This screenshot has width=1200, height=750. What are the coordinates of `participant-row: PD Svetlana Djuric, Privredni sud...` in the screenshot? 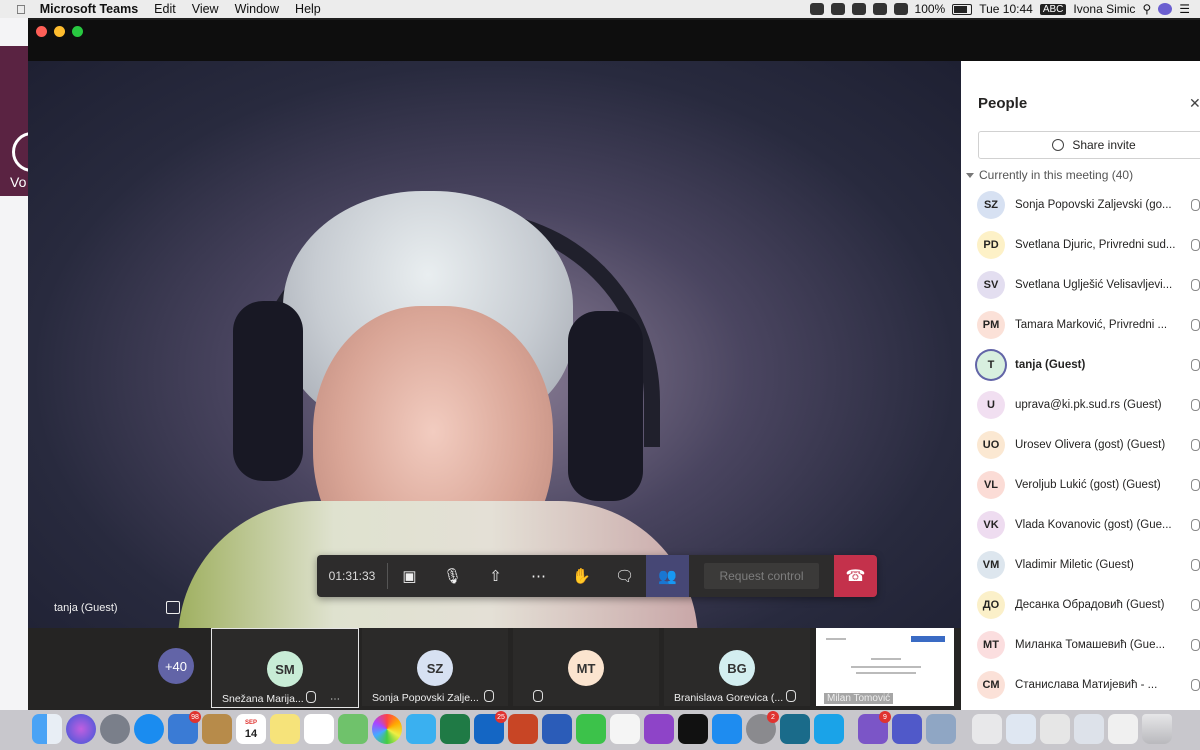 It's located at (1080, 245).